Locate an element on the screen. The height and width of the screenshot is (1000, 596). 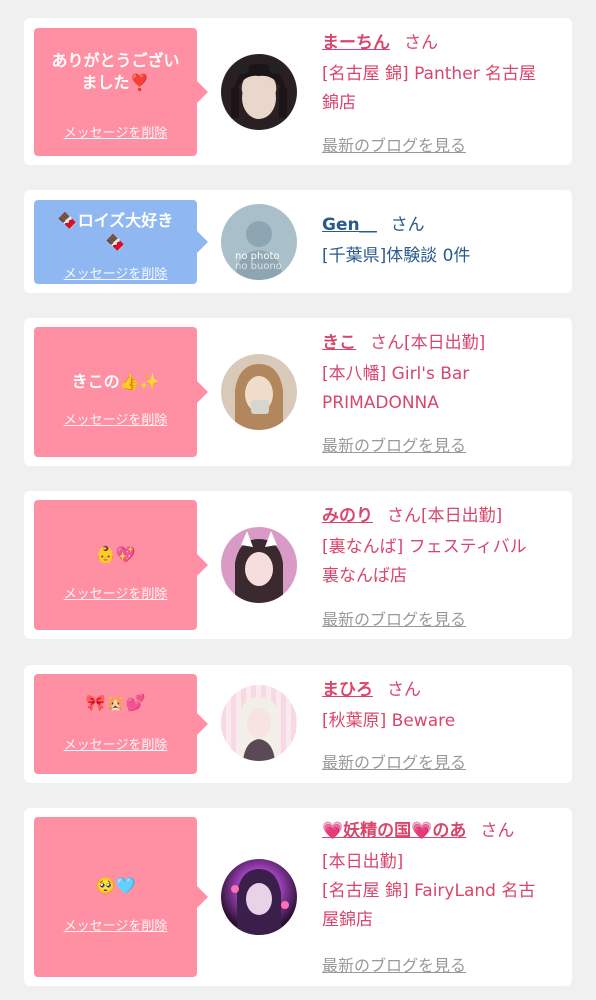
message-bubble: ありがとうござい ました❣️ メッセージを削除 is located at coordinates (121, 92).